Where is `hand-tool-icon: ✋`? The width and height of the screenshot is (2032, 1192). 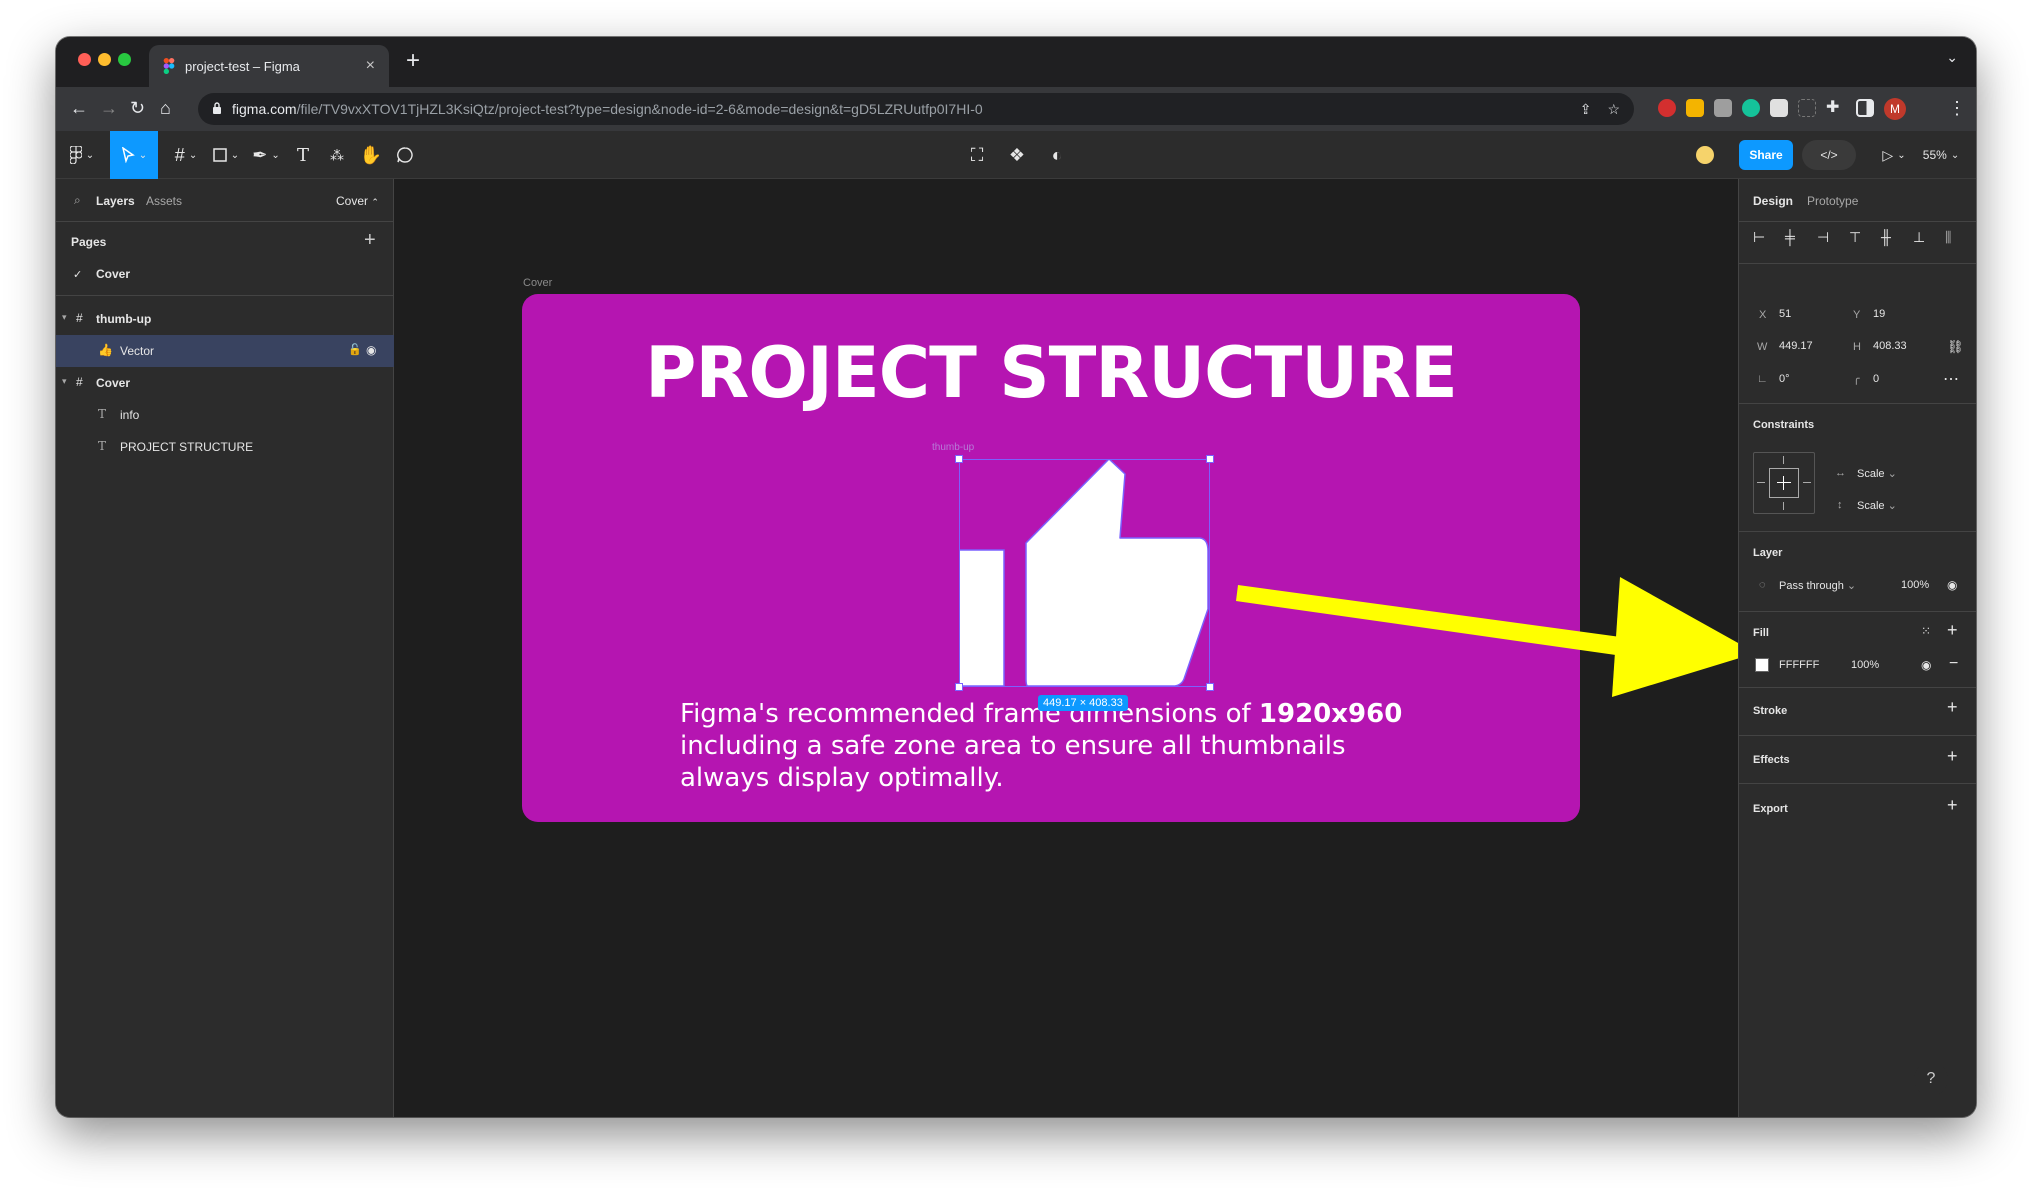 hand-tool-icon: ✋ is located at coordinates (371, 155).